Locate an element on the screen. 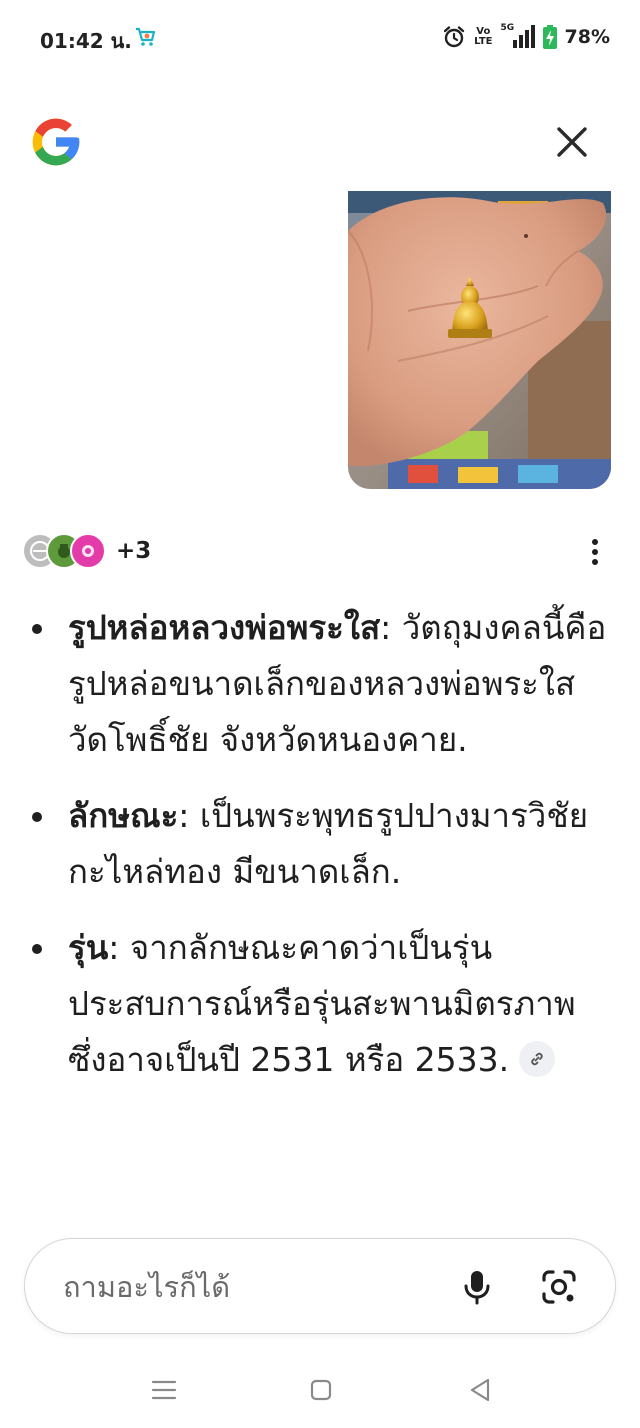  query-image is located at coordinates (479, 340).